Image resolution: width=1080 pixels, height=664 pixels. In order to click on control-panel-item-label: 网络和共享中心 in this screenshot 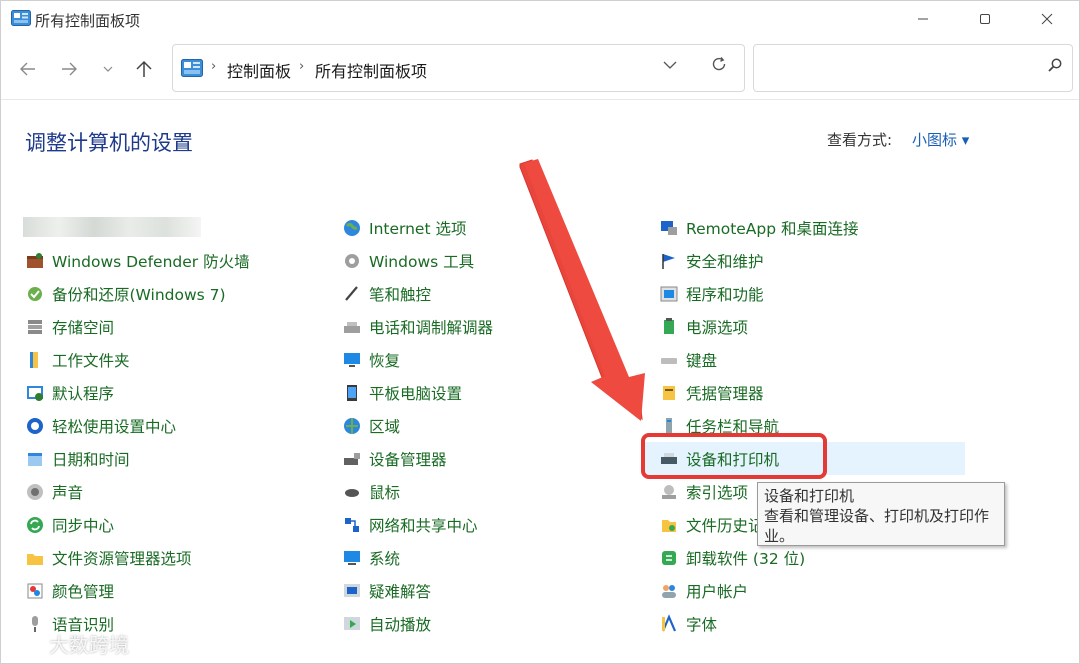, I will do `click(423, 526)`.